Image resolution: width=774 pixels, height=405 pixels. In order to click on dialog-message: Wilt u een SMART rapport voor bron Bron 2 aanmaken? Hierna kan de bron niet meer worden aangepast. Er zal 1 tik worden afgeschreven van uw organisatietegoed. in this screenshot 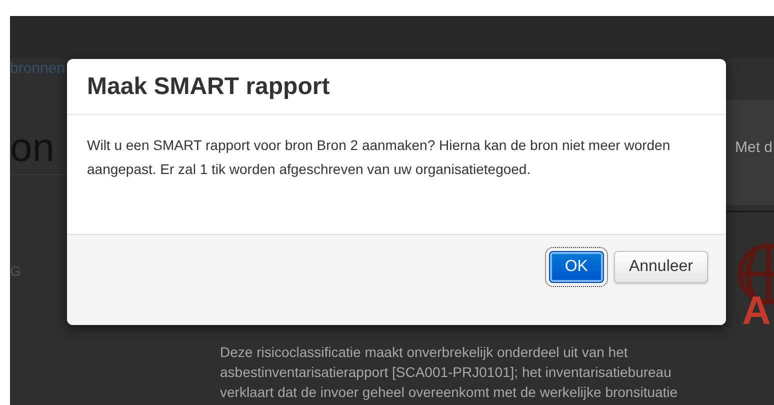, I will do `click(379, 157)`.